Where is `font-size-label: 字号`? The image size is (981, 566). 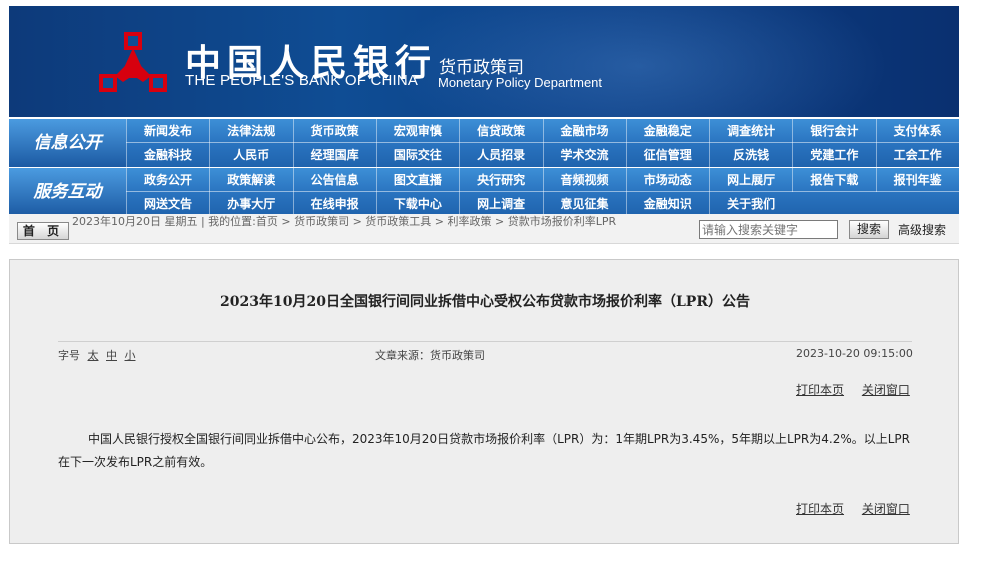
font-size-label: 字号 is located at coordinates (69, 355).